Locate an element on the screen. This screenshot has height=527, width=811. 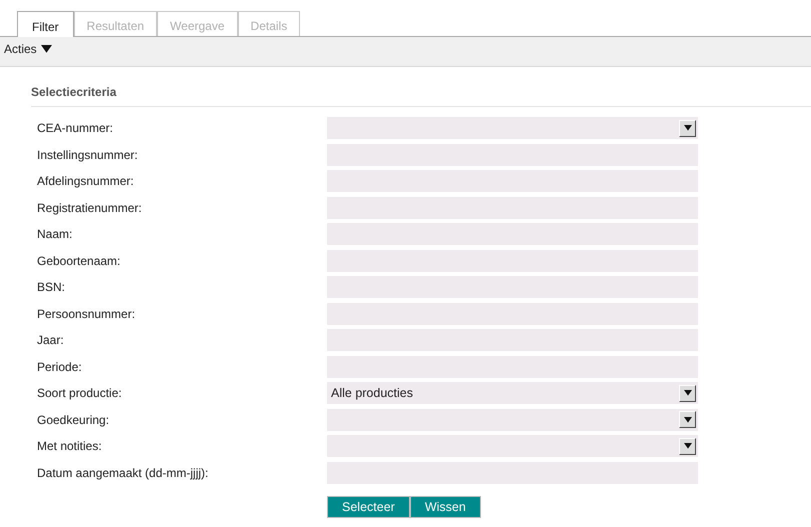
field-label: Naam: is located at coordinates (54, 234).